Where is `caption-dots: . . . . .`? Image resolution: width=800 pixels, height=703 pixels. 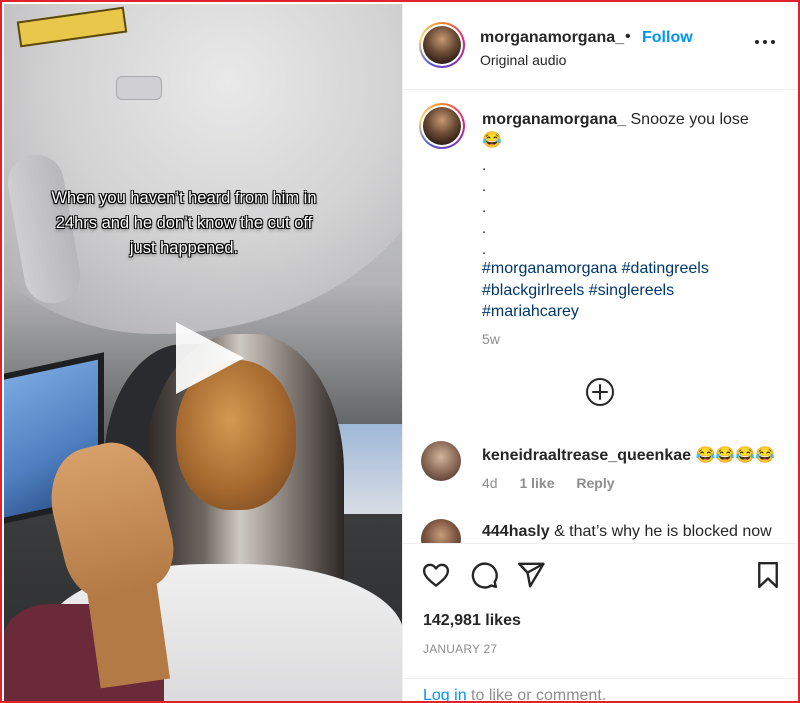
caption-dots: . . . . . is located at coordinates (484, 207).